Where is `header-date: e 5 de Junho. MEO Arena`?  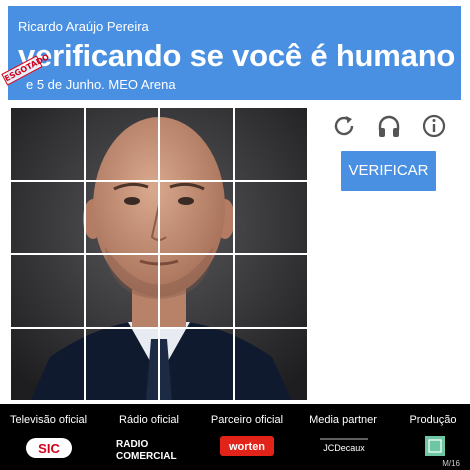
header-date: e 5 de Junho. MEO Arena is located at coordinates (101, 84).